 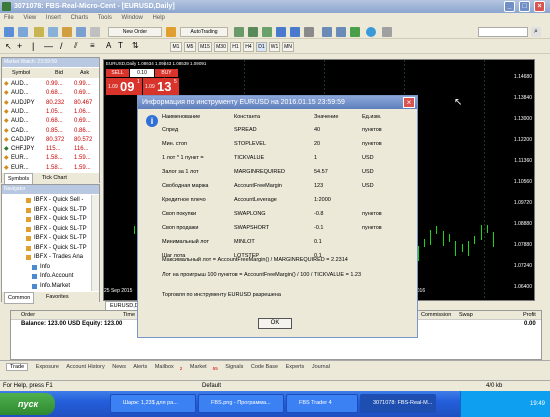 What do you see at coordinates (140, 367) in the screenshot?
I see `tab-alerts: Alerts` at bounding box center [140, 367].